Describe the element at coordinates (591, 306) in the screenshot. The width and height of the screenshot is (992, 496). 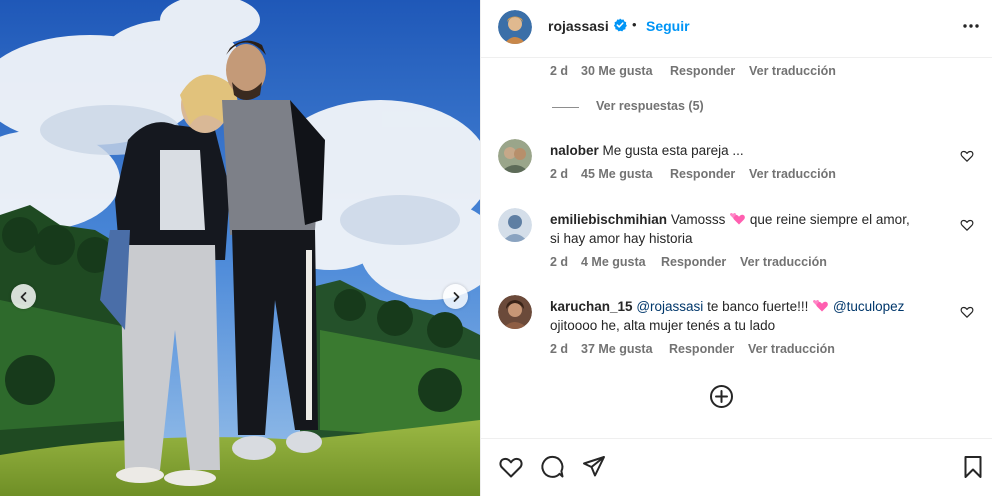
I see `comment-username: karuchan_15` at that location.